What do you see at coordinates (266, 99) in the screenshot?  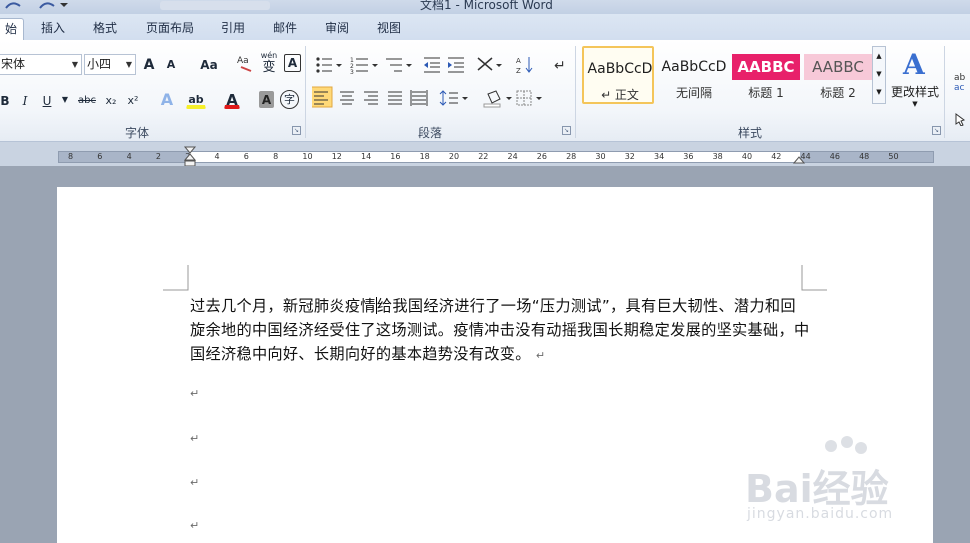 I see `char-shading-button: A` at bounding box center [266, 99].